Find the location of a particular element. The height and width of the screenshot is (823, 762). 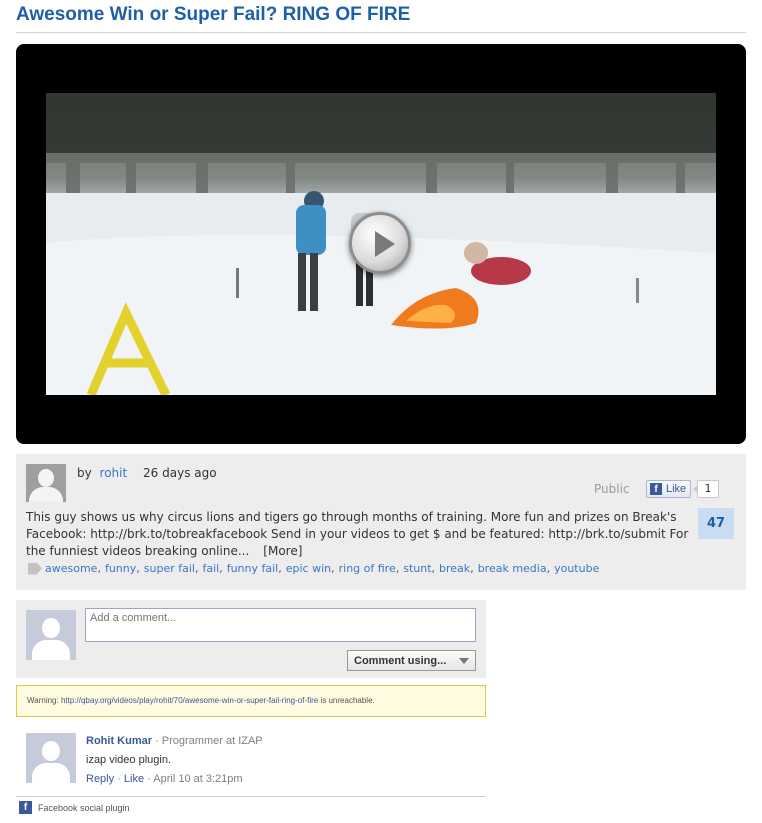

reply-link: Reply is located at coordinates (100, 779).